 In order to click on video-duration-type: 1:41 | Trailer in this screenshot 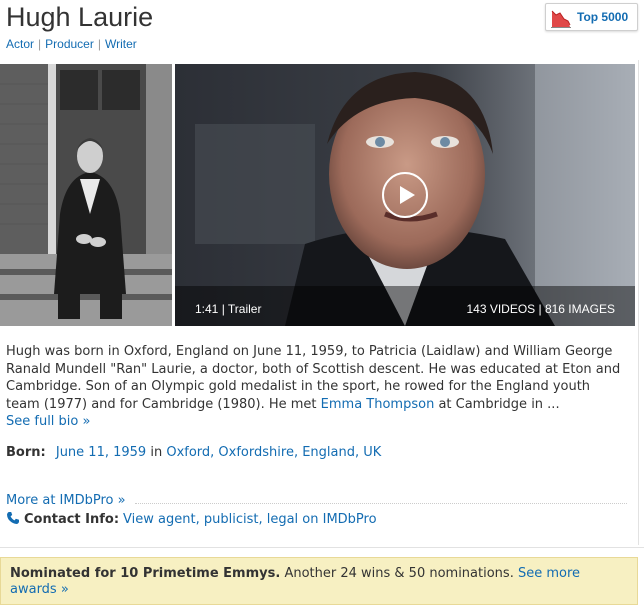, I will do `click(228, 309)`.